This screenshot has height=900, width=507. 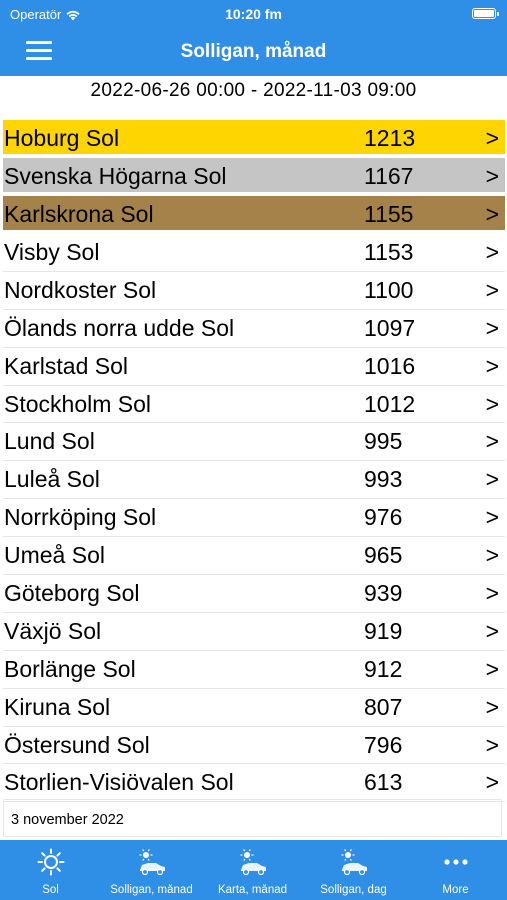 I want to click on sun-hours-value: 1213, so click(x=390, y=138).